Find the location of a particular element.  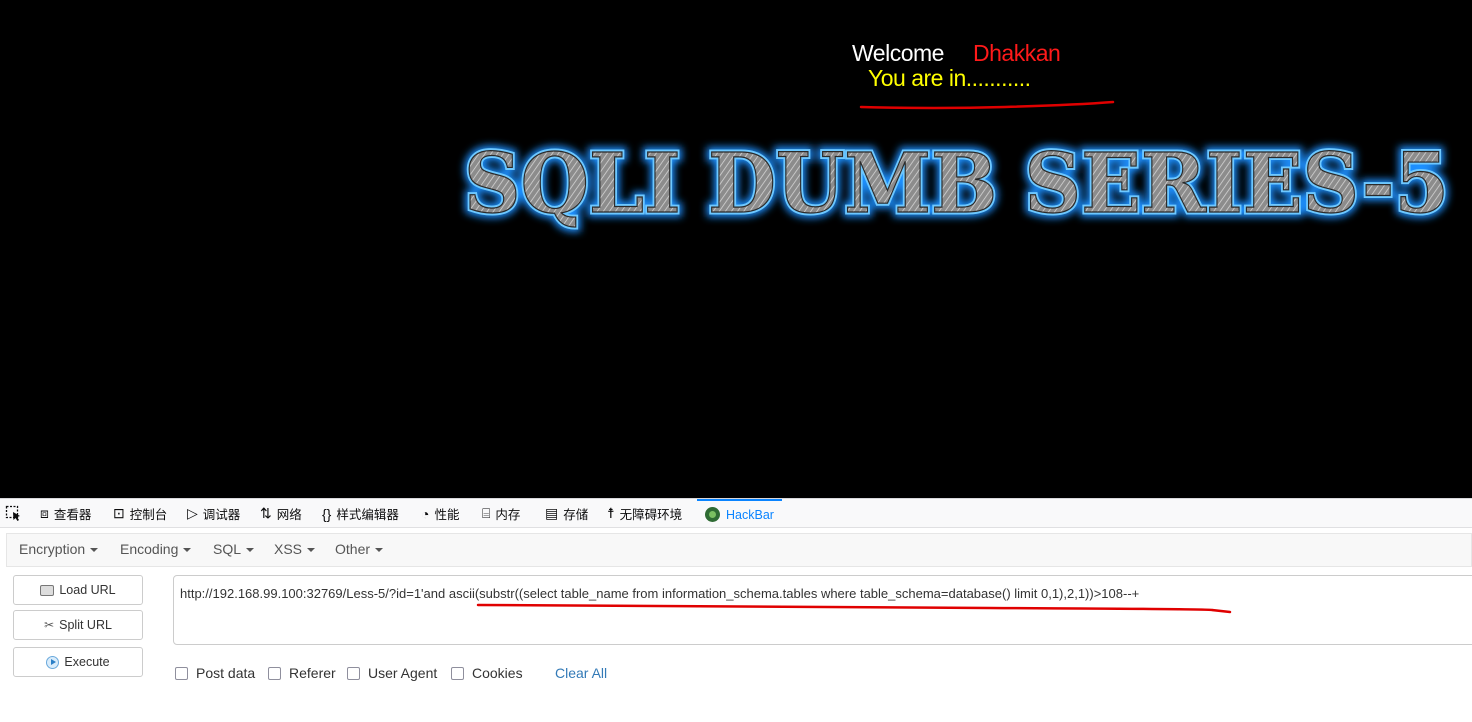

tab-network: ⇅ 网络 is located at coordinates (281, 513).